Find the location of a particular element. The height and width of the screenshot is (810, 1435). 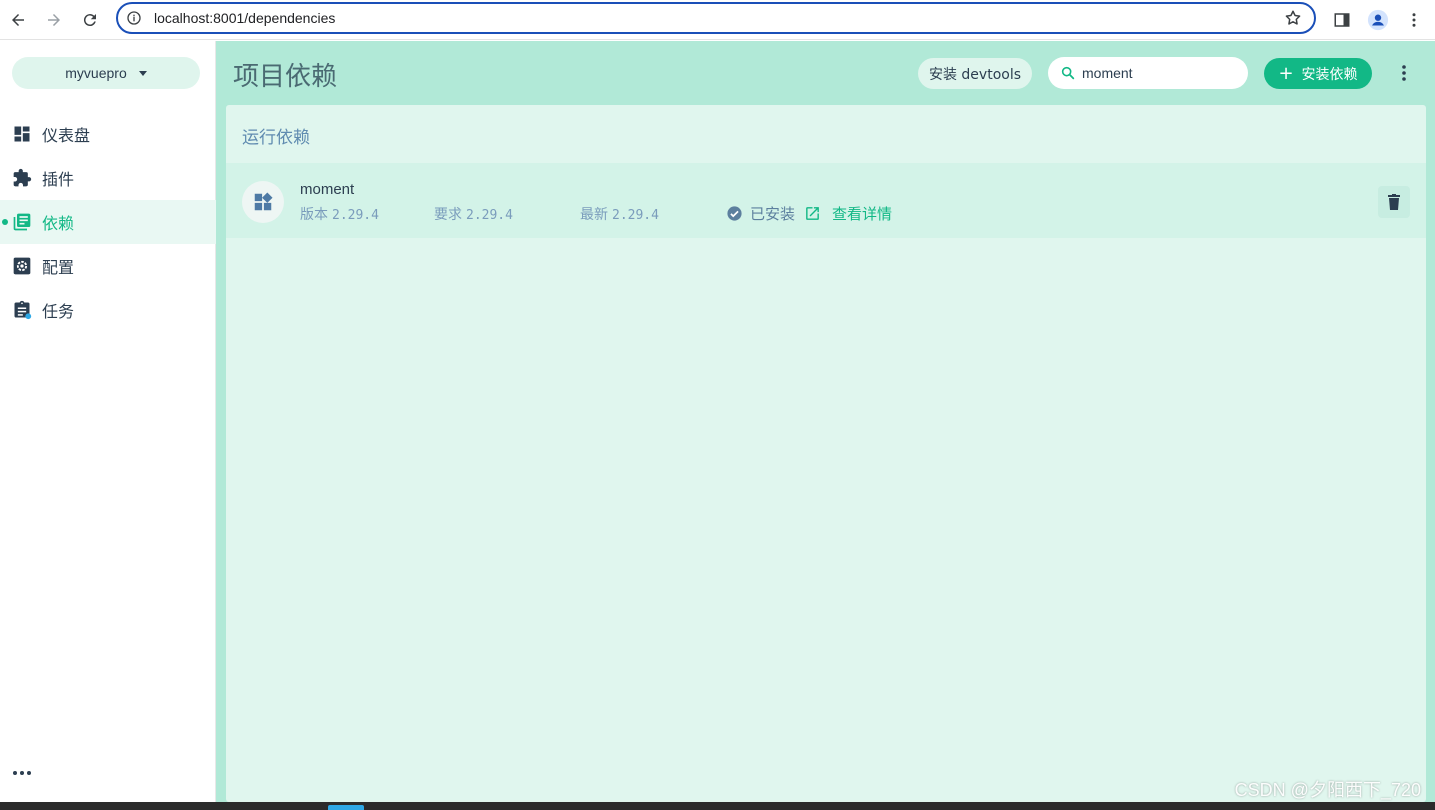

browser-menu-button is located at coordinates (1414, 20).